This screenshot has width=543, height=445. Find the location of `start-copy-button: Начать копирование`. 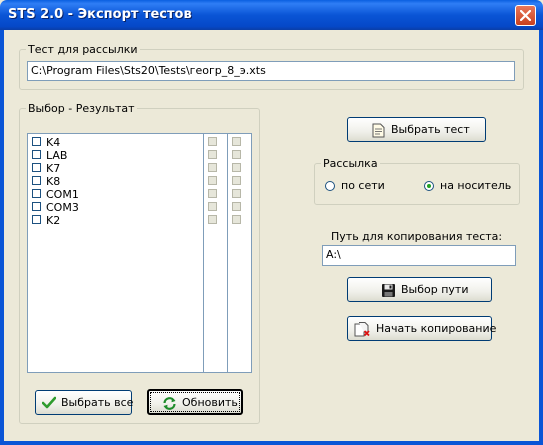

start-copy-button: Начать копирование is located at coordinates (421, 328).